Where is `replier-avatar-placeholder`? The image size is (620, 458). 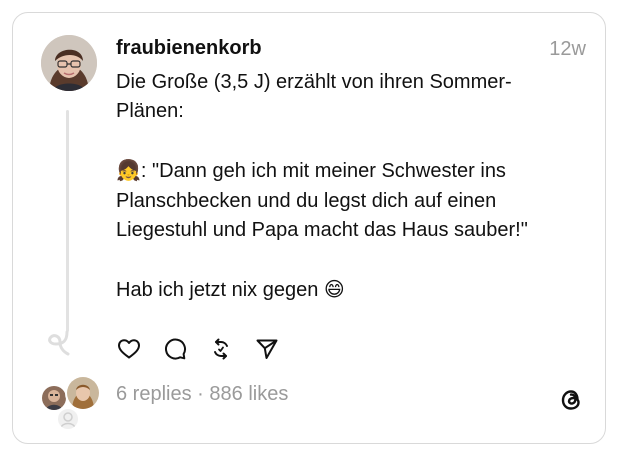 replier-avatar-placeholder is located at coordinates (68, 419).